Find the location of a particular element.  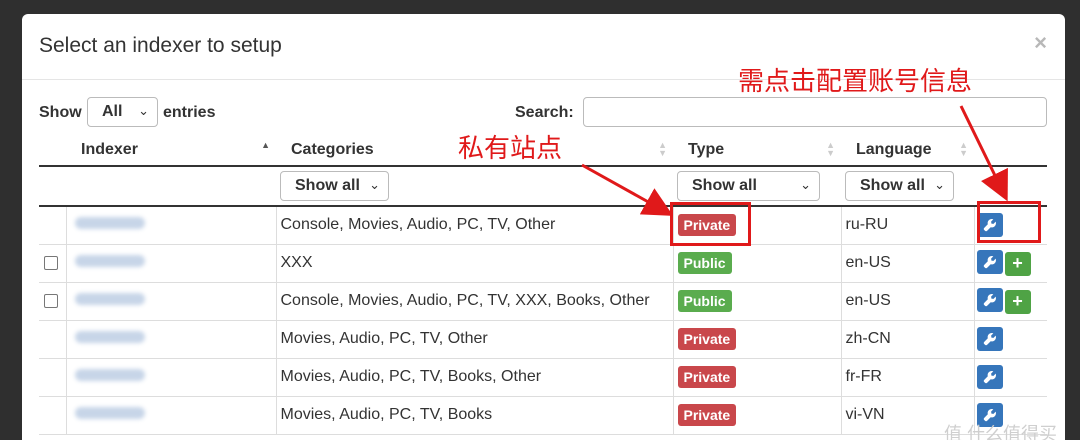

watermark: 值 什么值得买 is located at coordinates (1000, 432).